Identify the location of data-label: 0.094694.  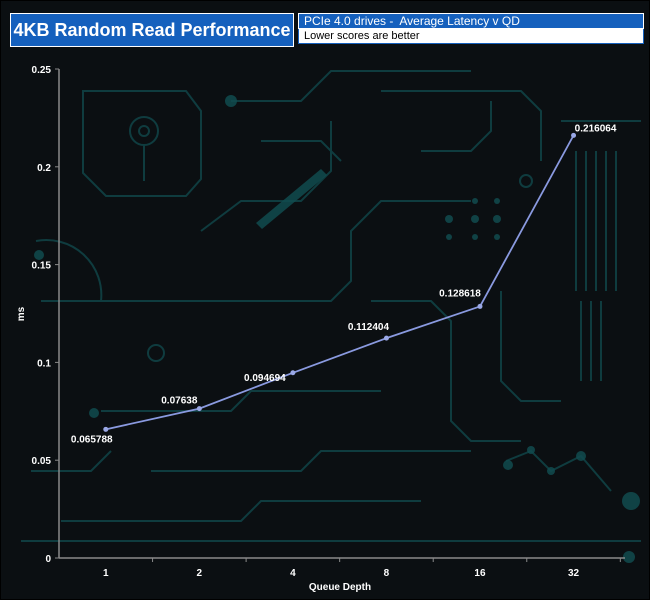
(265, 378).